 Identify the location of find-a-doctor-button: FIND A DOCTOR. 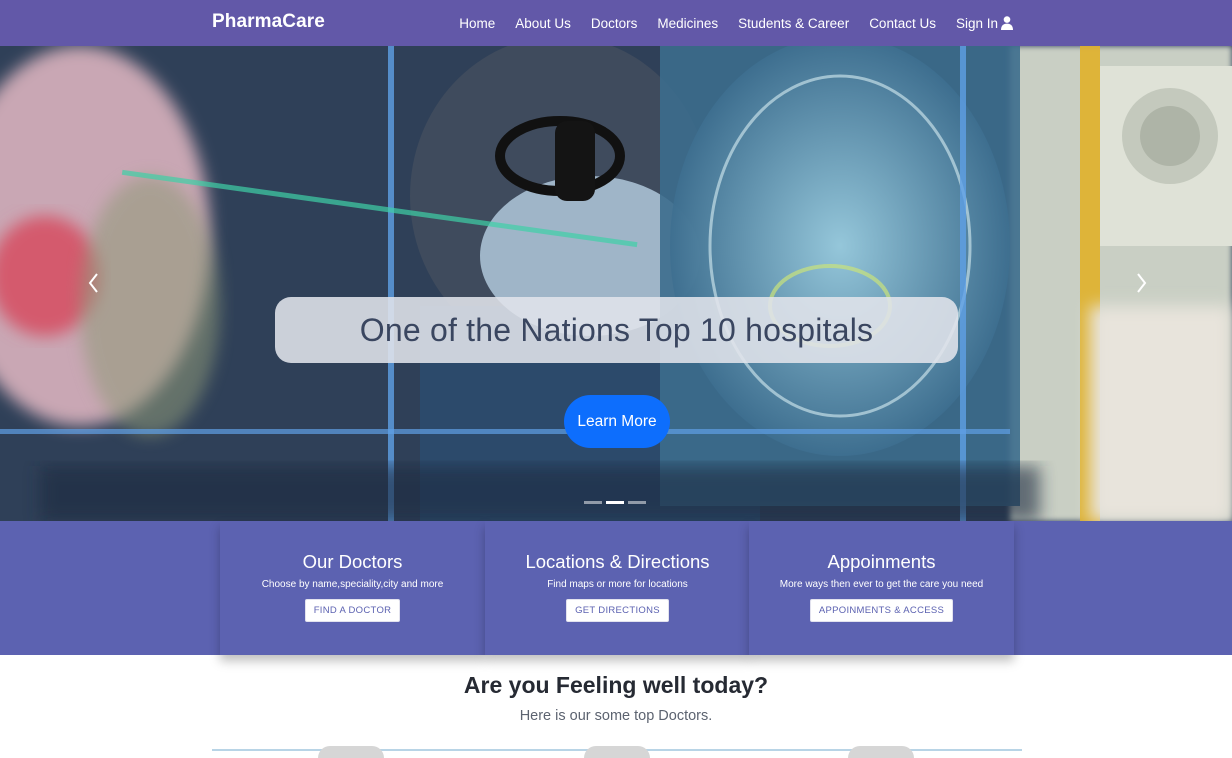
(352, 610).